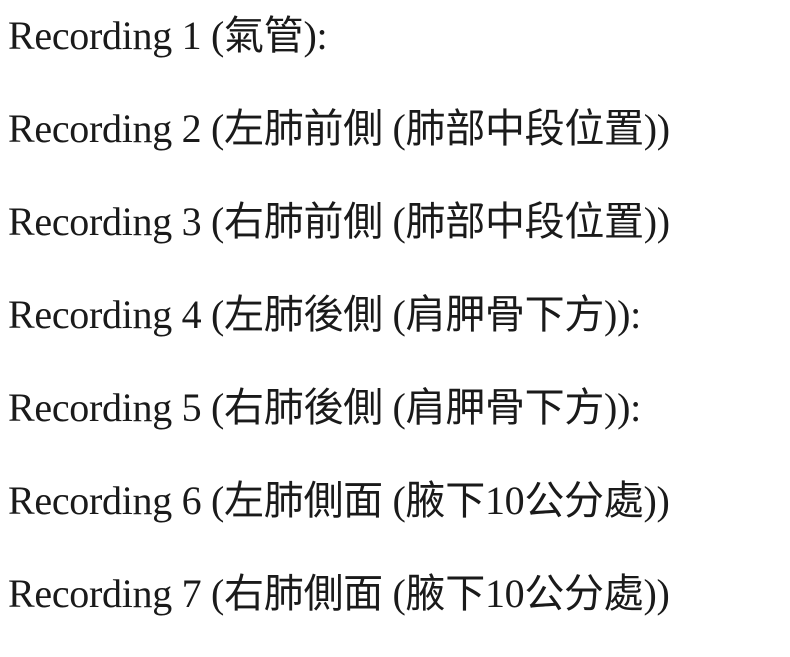 The height and width of the screenshot is (657, 790). Describe the element at coordinates (339, 500) in the screenshot. I see `recording-6-label: Recording 6 (左肺側面 (腋下10公分處))` at that location.